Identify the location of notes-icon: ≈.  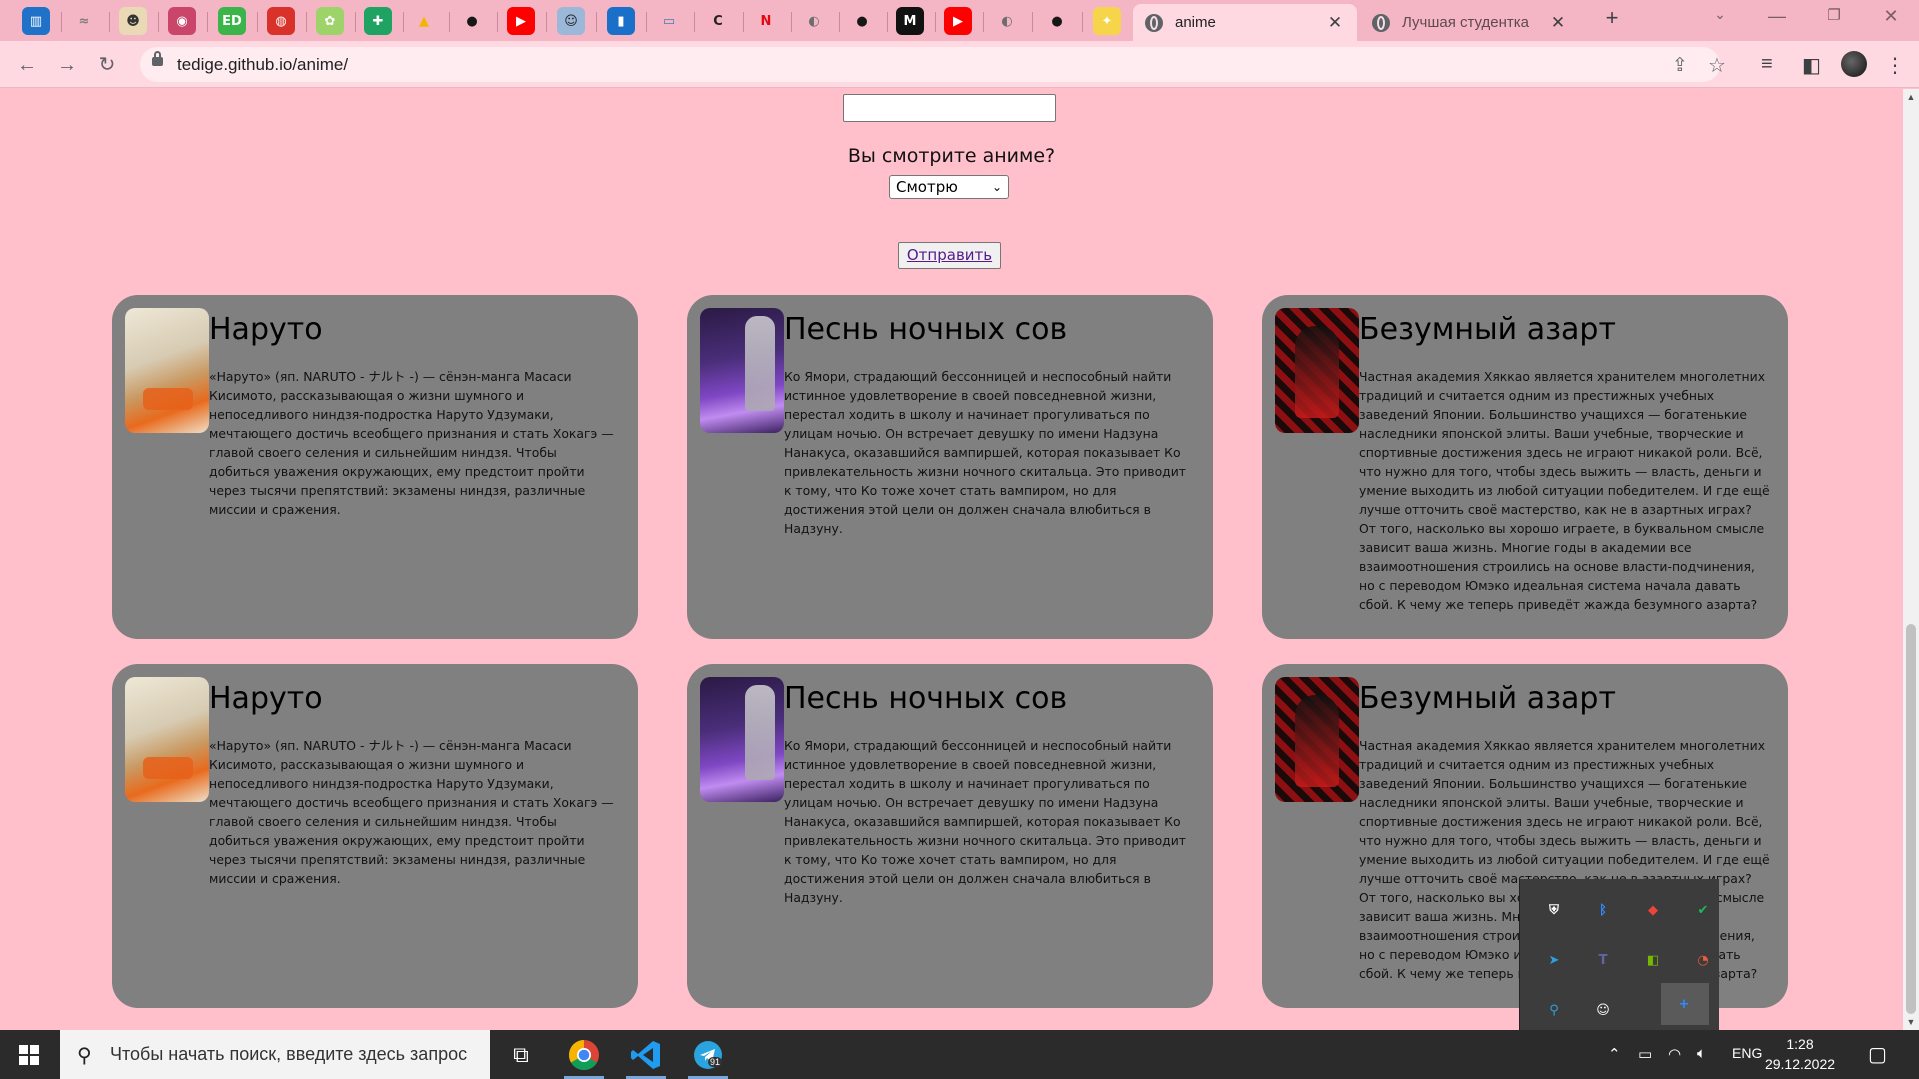
(84, 21).